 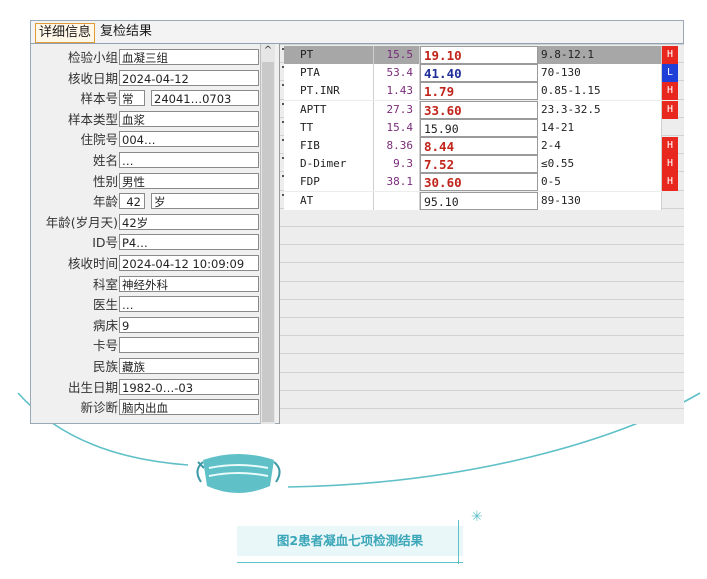 I want to click on previous-value: 15.5, so click(x=397, y=55).